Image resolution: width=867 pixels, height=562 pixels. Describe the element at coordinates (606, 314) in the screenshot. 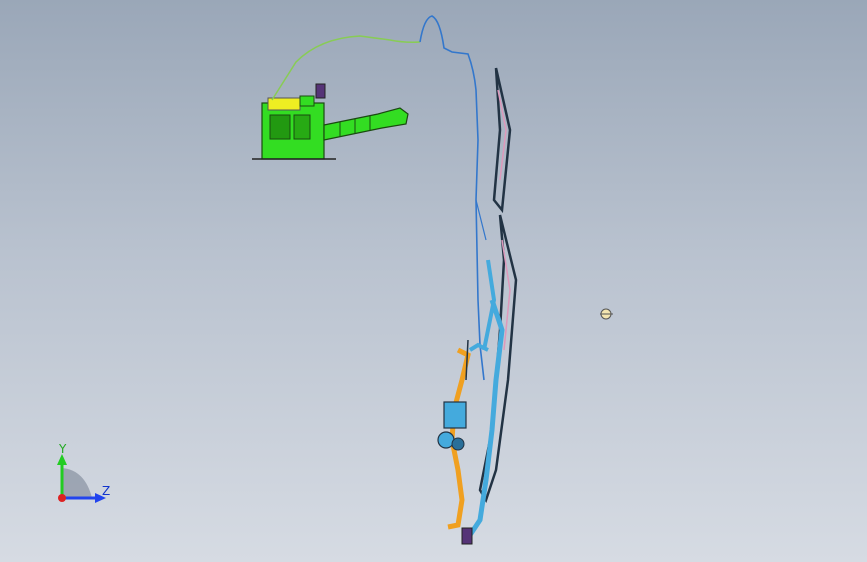

I see `small-bracket-part` at that location.